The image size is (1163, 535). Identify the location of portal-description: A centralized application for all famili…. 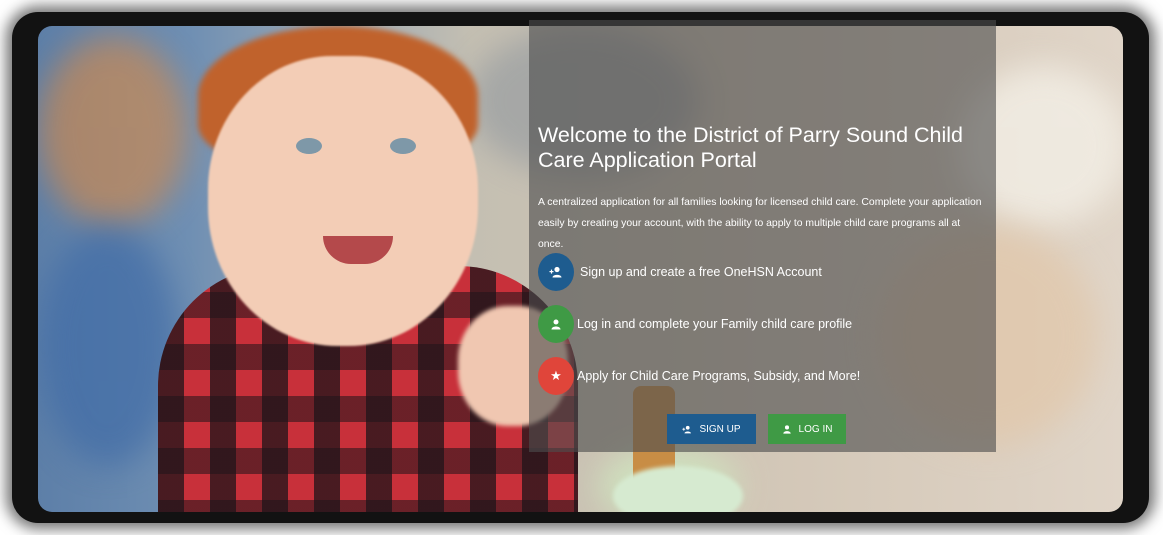
(760, 223).